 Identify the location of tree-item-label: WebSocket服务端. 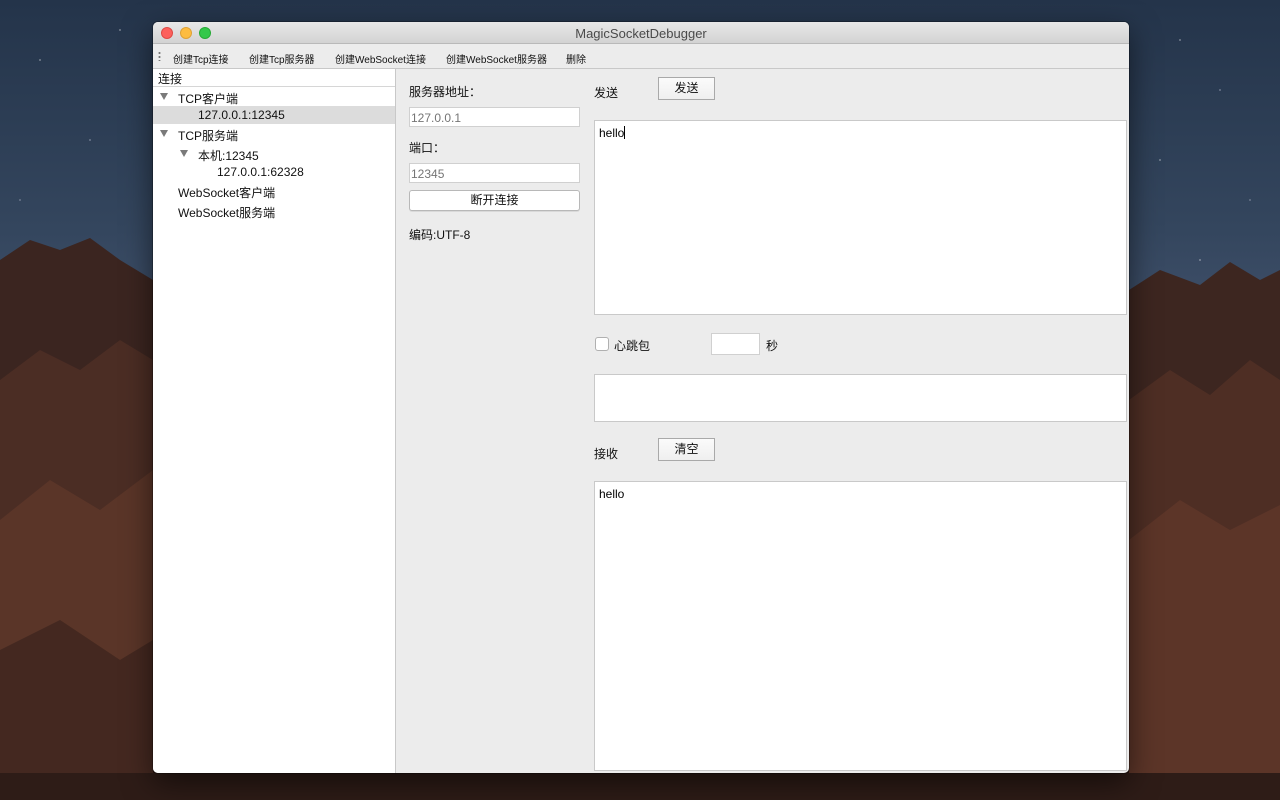
(227, 213).